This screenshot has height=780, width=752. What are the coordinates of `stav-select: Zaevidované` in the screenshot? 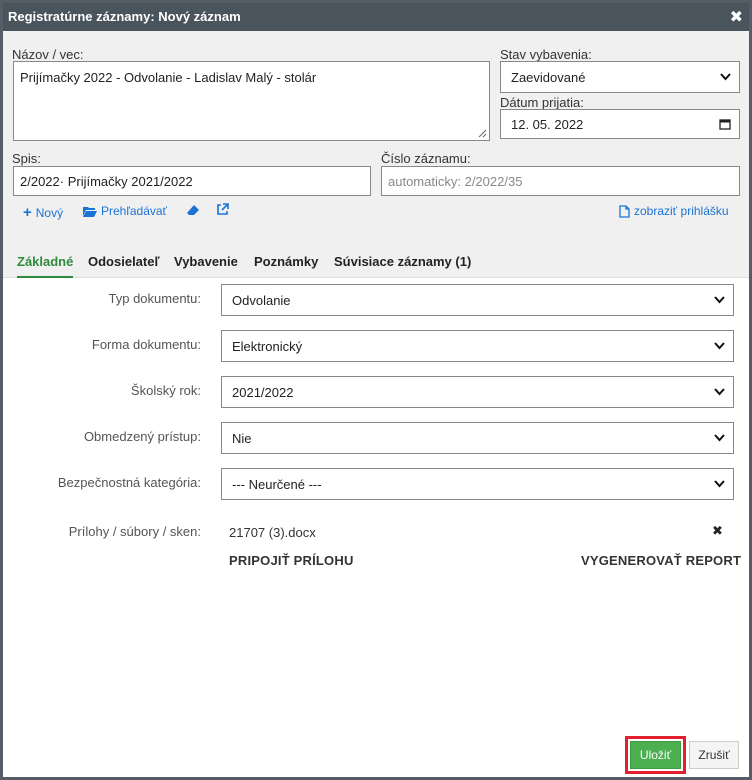 It's located at (620, 77).